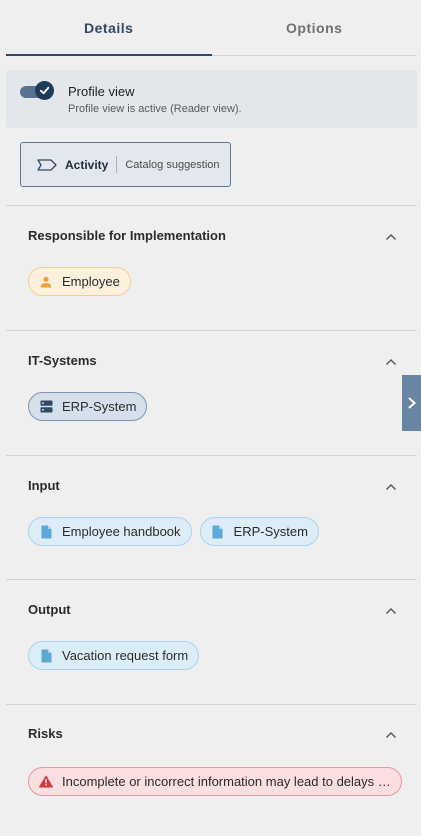  I want to click on profile-view-subtitle: Profile view is active (Reader view)., so click(155, 109).